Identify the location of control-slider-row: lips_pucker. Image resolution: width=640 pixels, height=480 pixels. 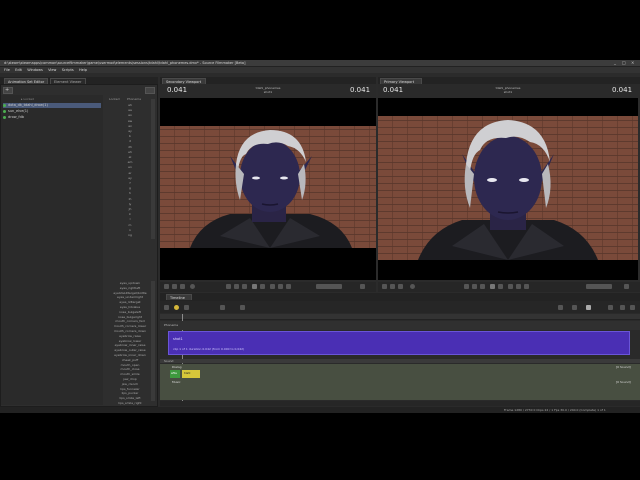
(130, 393).